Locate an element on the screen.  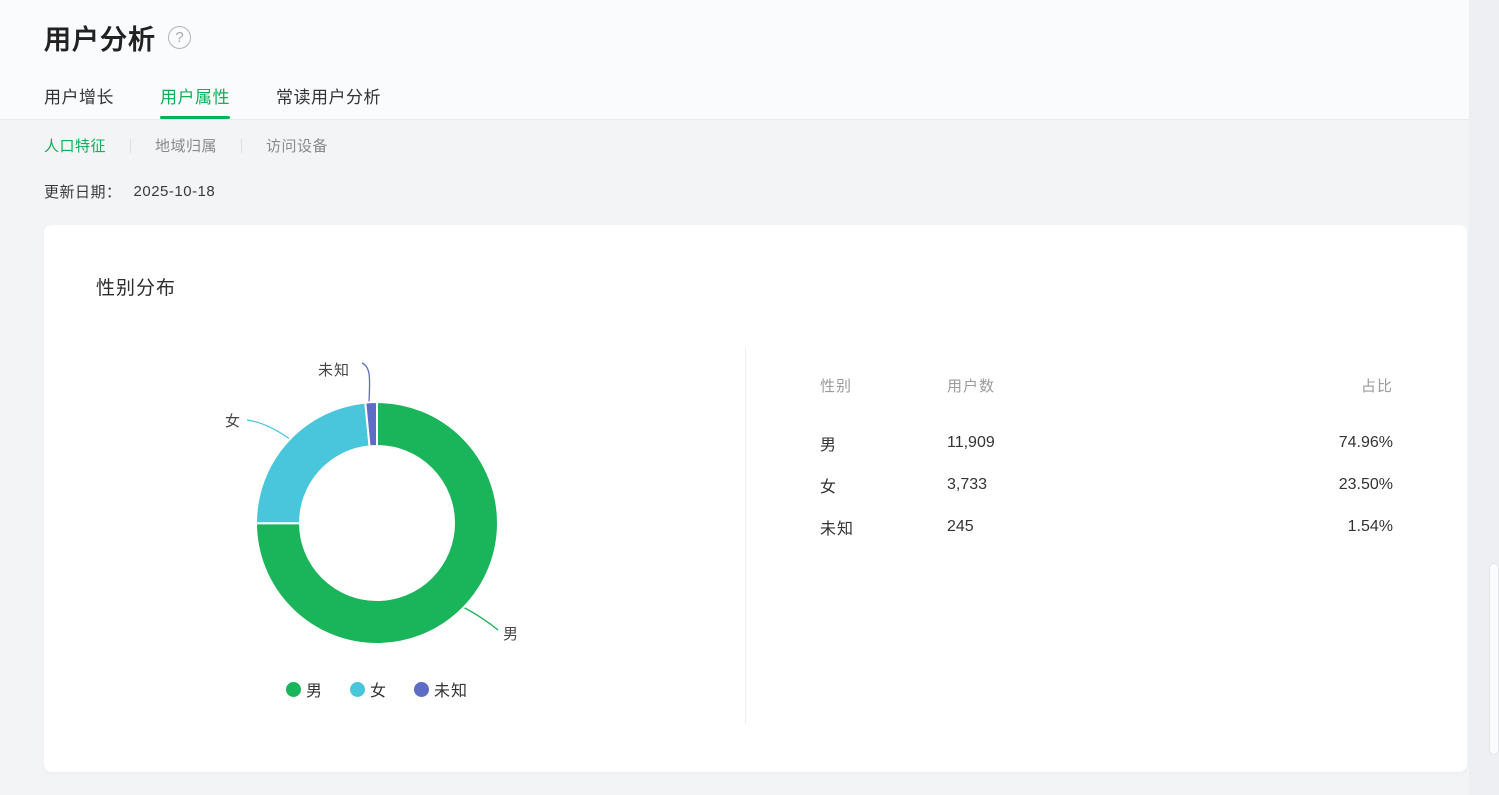
legend-item-male: 男 is located at coordinates (304, 689).